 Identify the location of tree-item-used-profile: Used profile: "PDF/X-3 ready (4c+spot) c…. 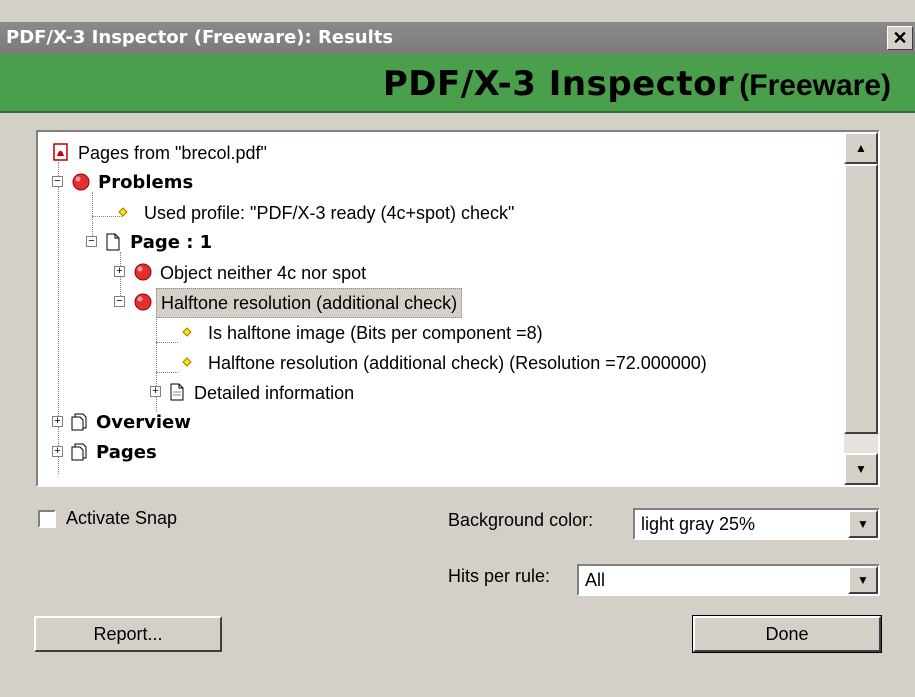
(316, 212).